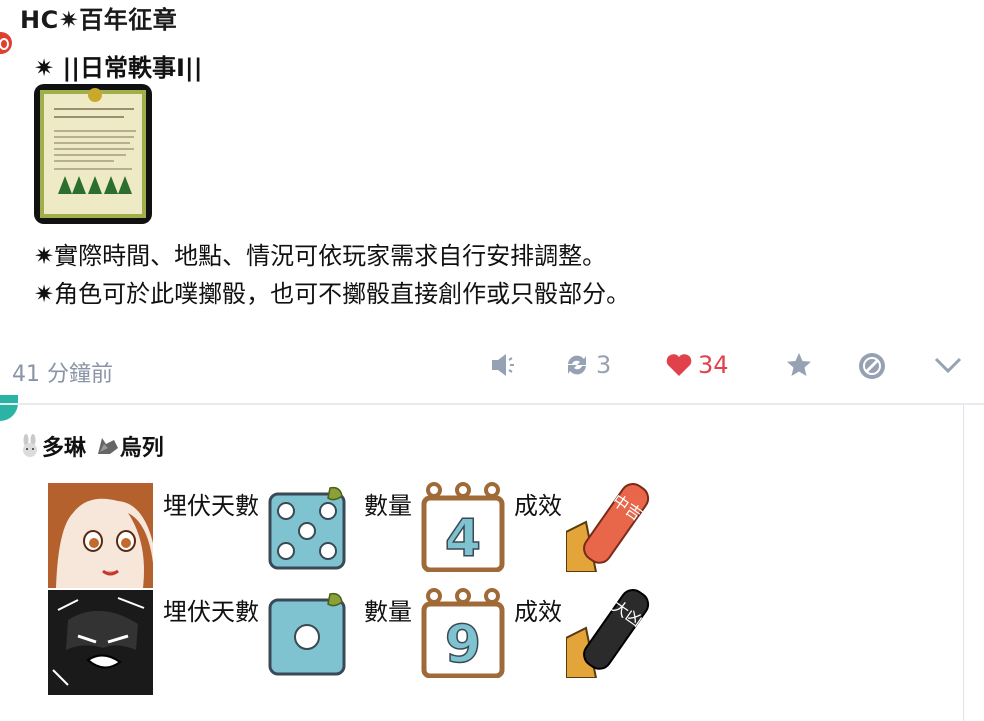  I want to click on avatar-uriel, so click(100, 642).